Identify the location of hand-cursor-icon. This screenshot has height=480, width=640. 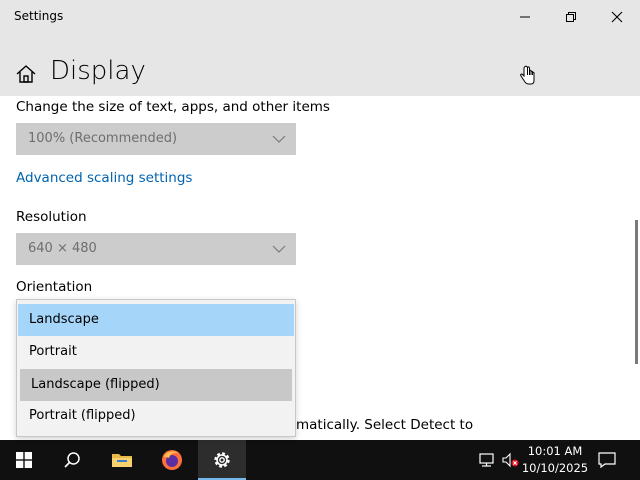
(527, 75).